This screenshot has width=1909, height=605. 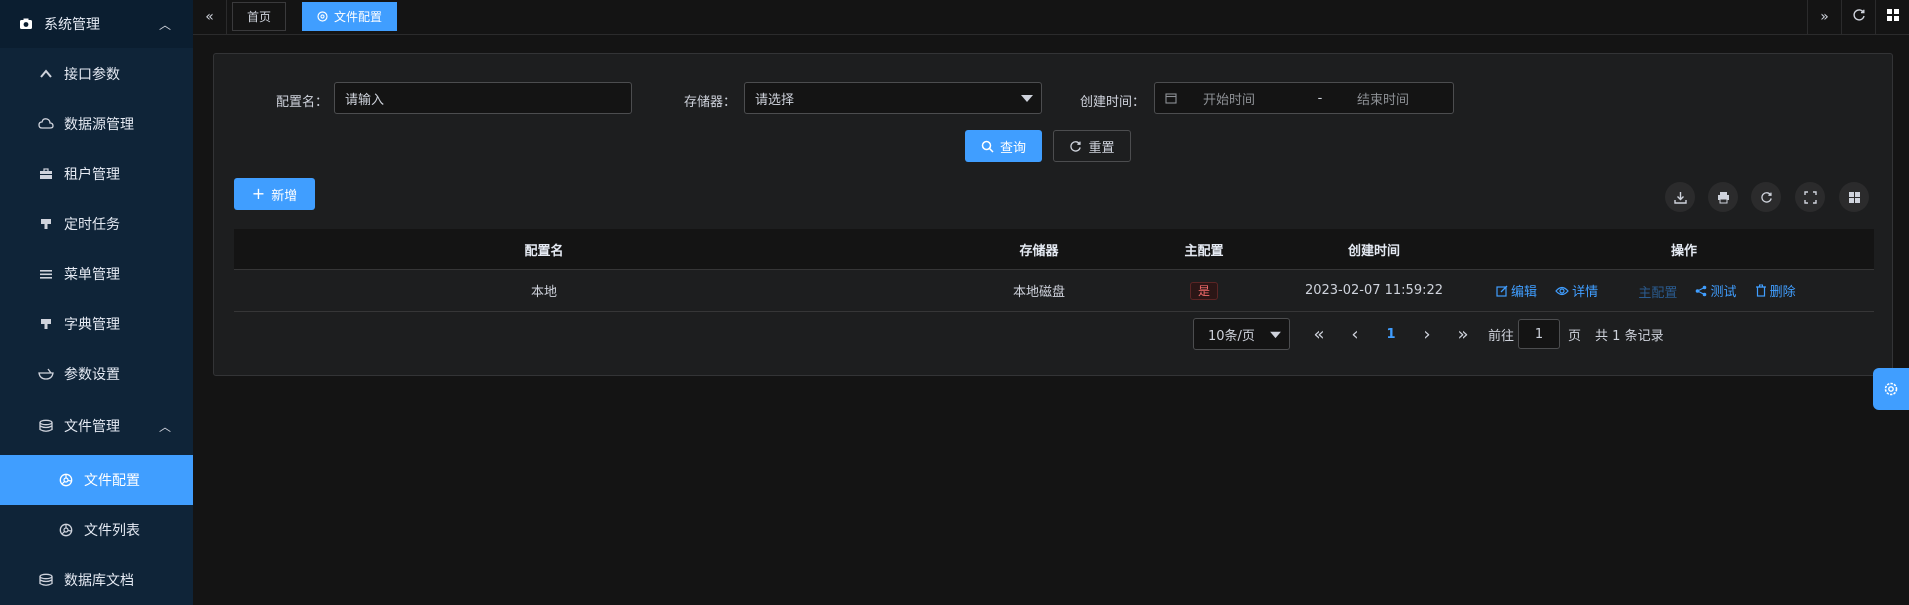 I want to click on last-page-button: », so click(x=1463, y=334).